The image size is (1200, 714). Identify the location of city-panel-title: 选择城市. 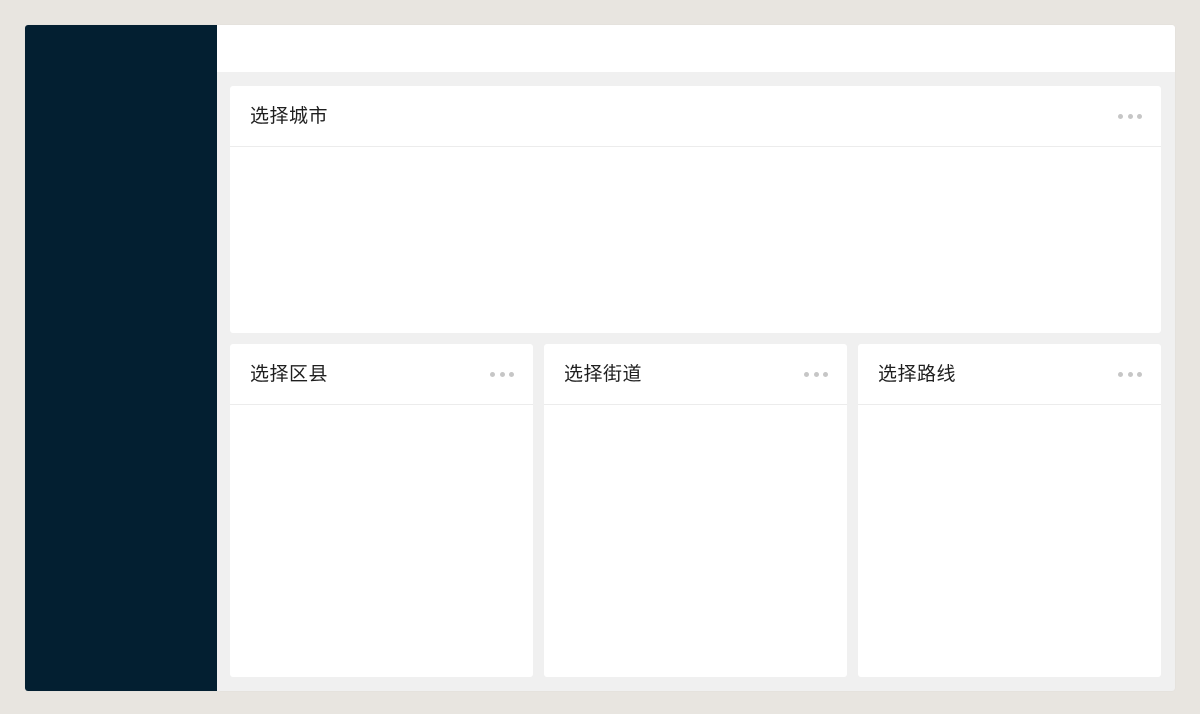
(289, 116).